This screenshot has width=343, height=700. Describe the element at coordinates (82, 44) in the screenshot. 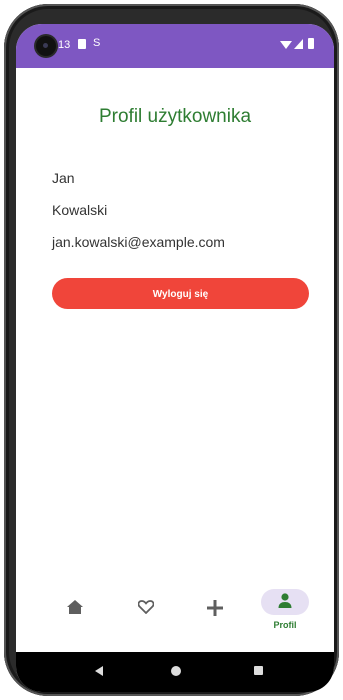

I see `notification-icon` at that location.